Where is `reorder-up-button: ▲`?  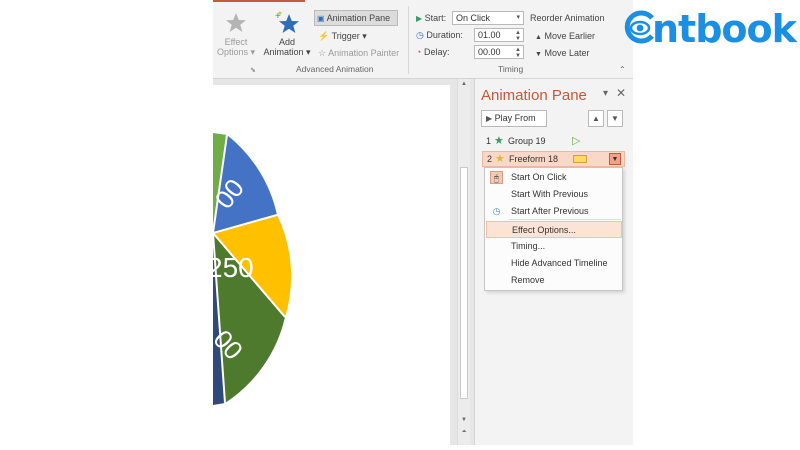
reorder-up-button: ▲ is located at coordinates (596, 118).